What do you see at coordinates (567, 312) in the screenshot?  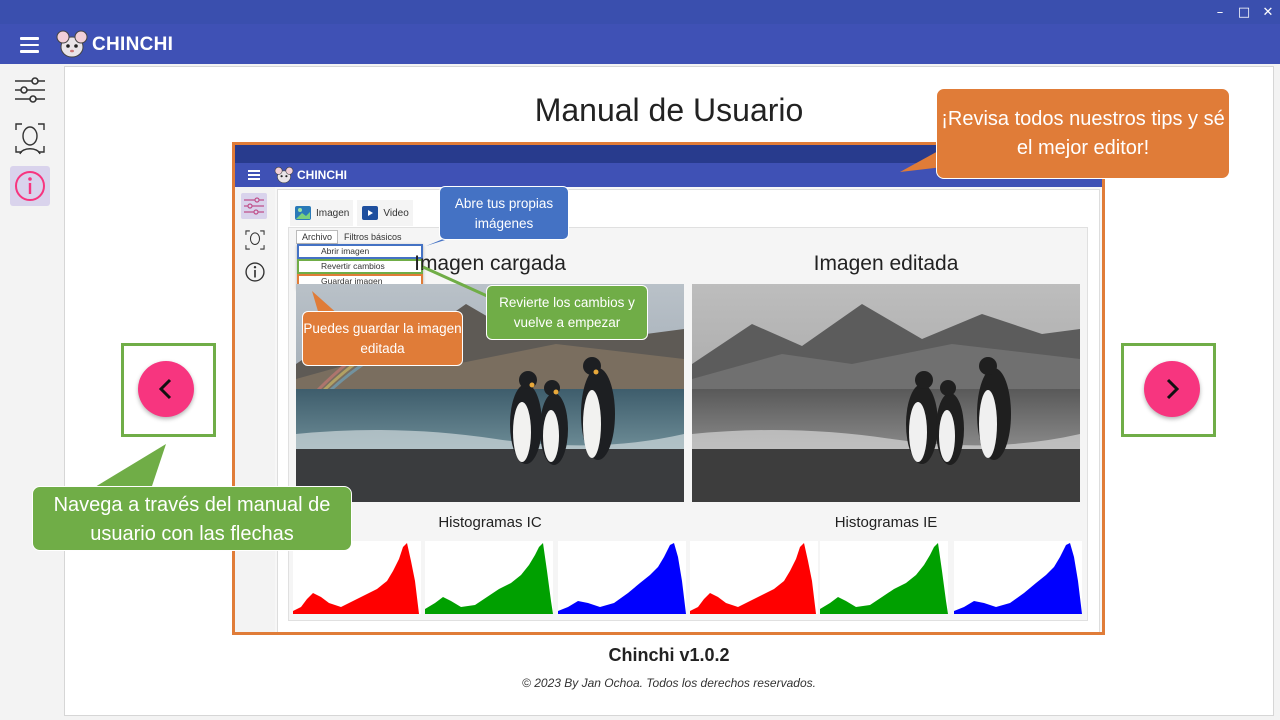 I see `callout-revert: Revierte los cambios y vuelve a empezar` at bounding box center [567, 312].